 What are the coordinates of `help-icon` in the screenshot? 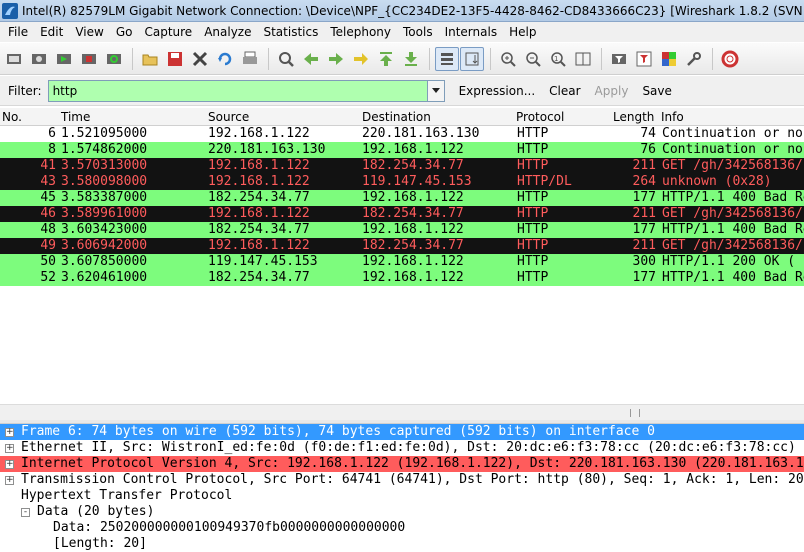 It's located at (730, 58).